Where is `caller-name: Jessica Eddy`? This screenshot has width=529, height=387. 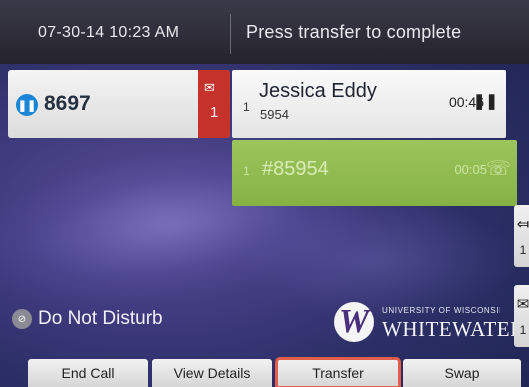 caller-name: Jessica Eddy is located at coordinates (318, 91).